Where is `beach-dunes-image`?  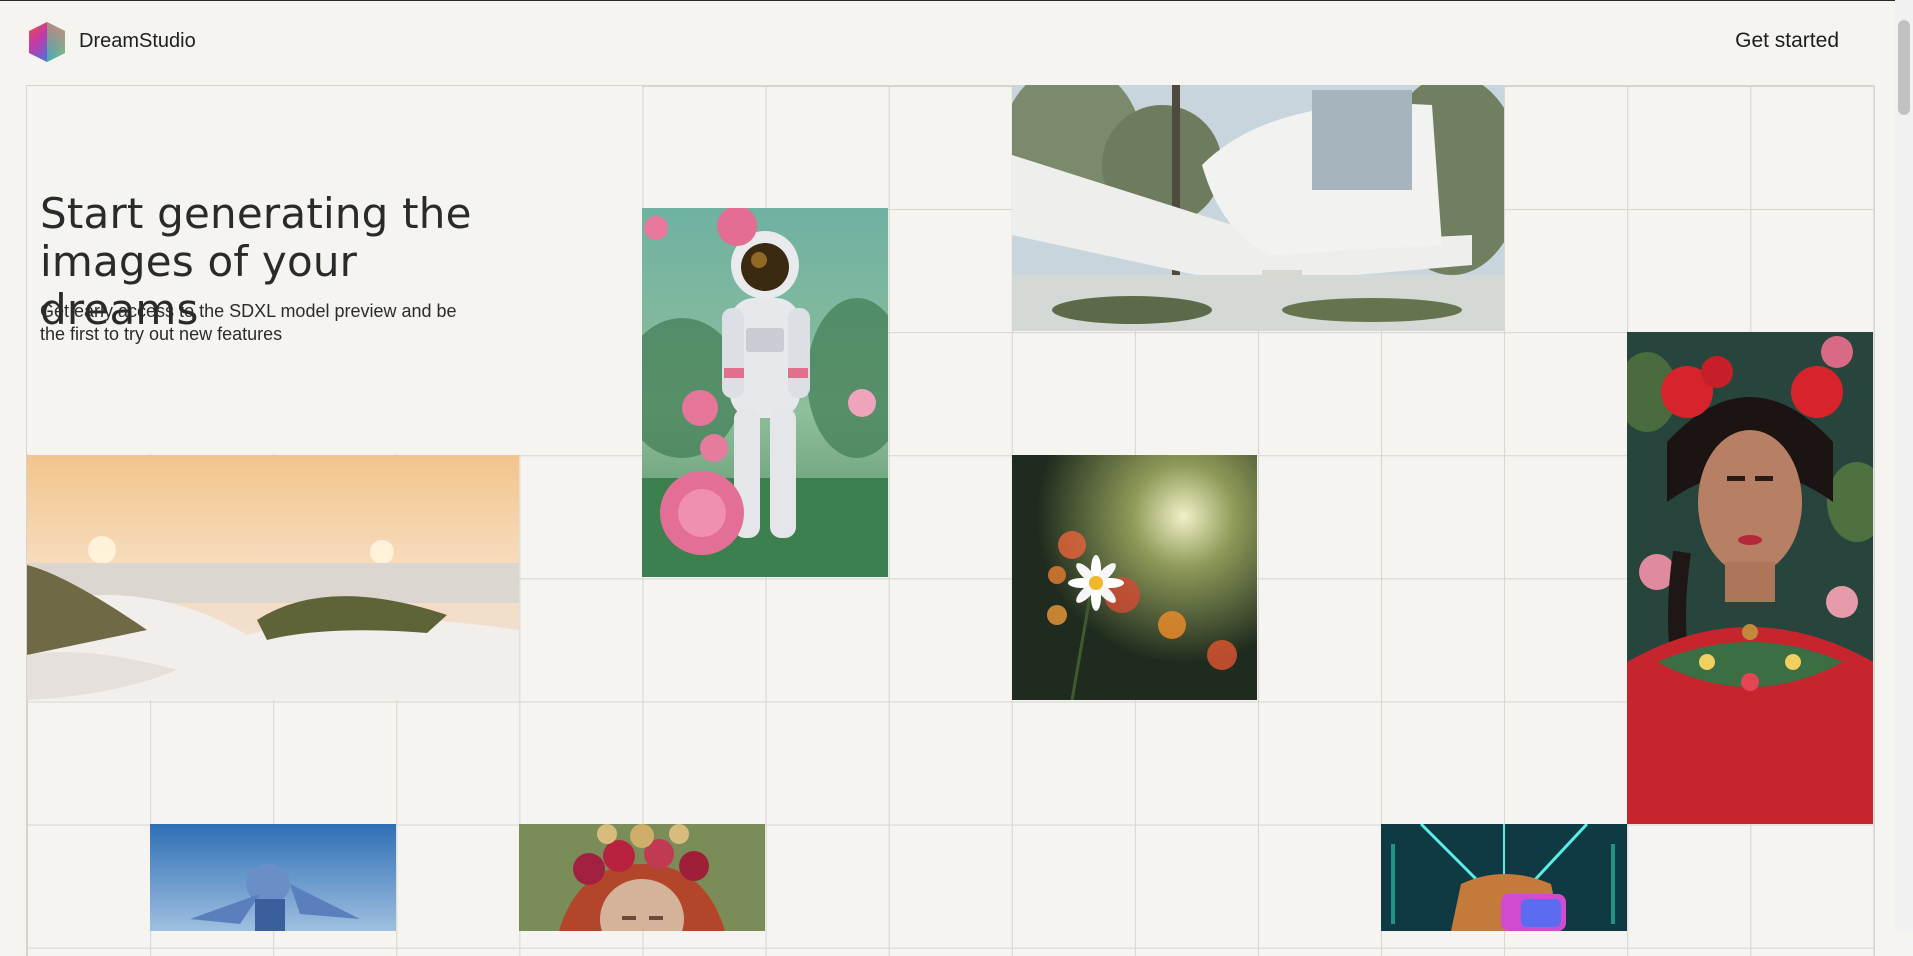 beach-dunes-image is located at coordinates (273, 577).